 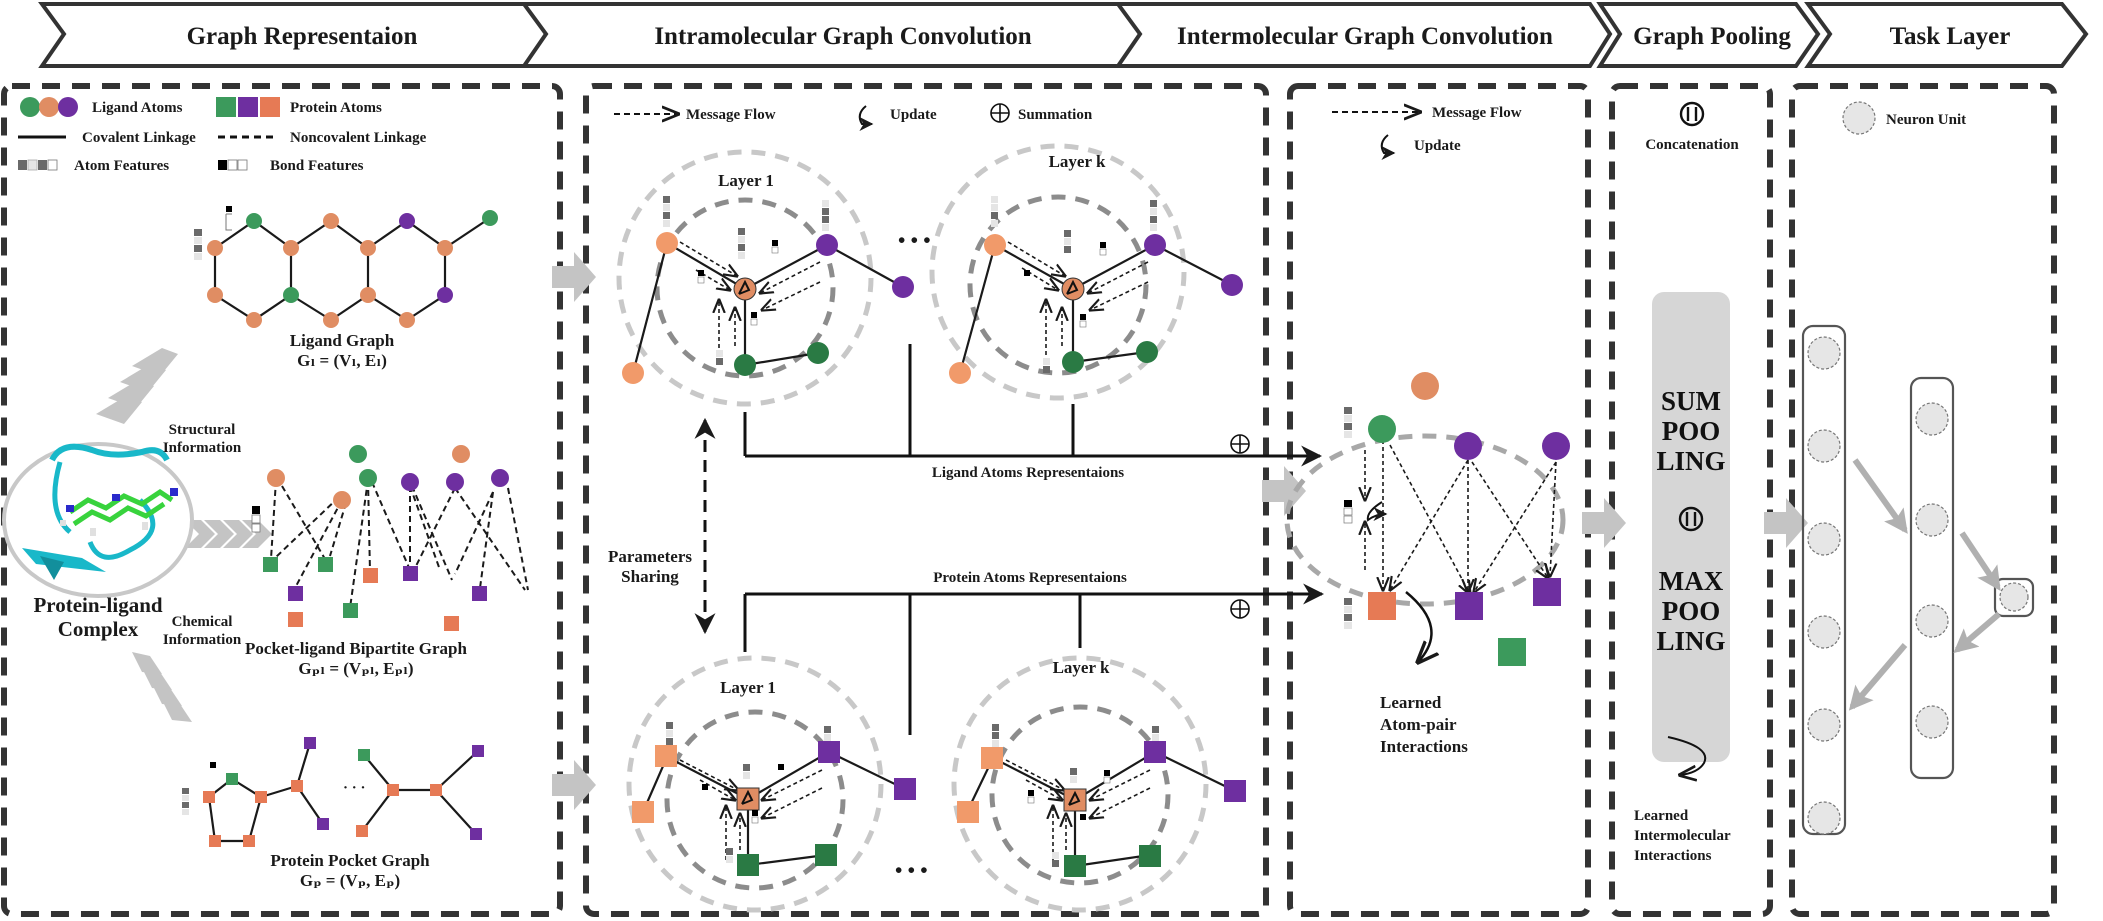 What do you see at coordinates (1086, 272) in the screenshot?
I see `ligand-conv-layer-k: Layer k` at bounding box center [1086, 272].